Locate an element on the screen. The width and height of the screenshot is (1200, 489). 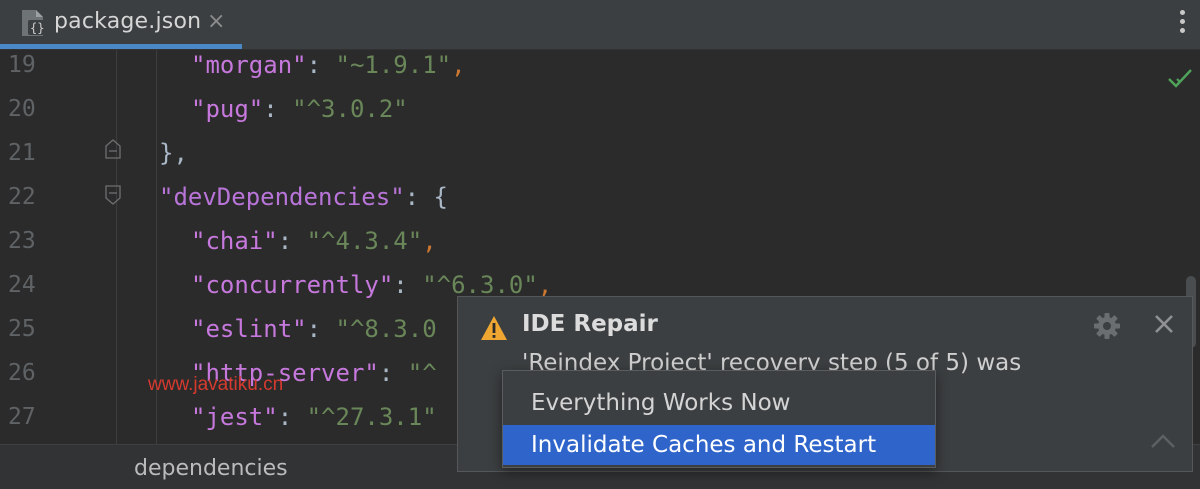
fold-end-icon is located at coordinates (113, 149).